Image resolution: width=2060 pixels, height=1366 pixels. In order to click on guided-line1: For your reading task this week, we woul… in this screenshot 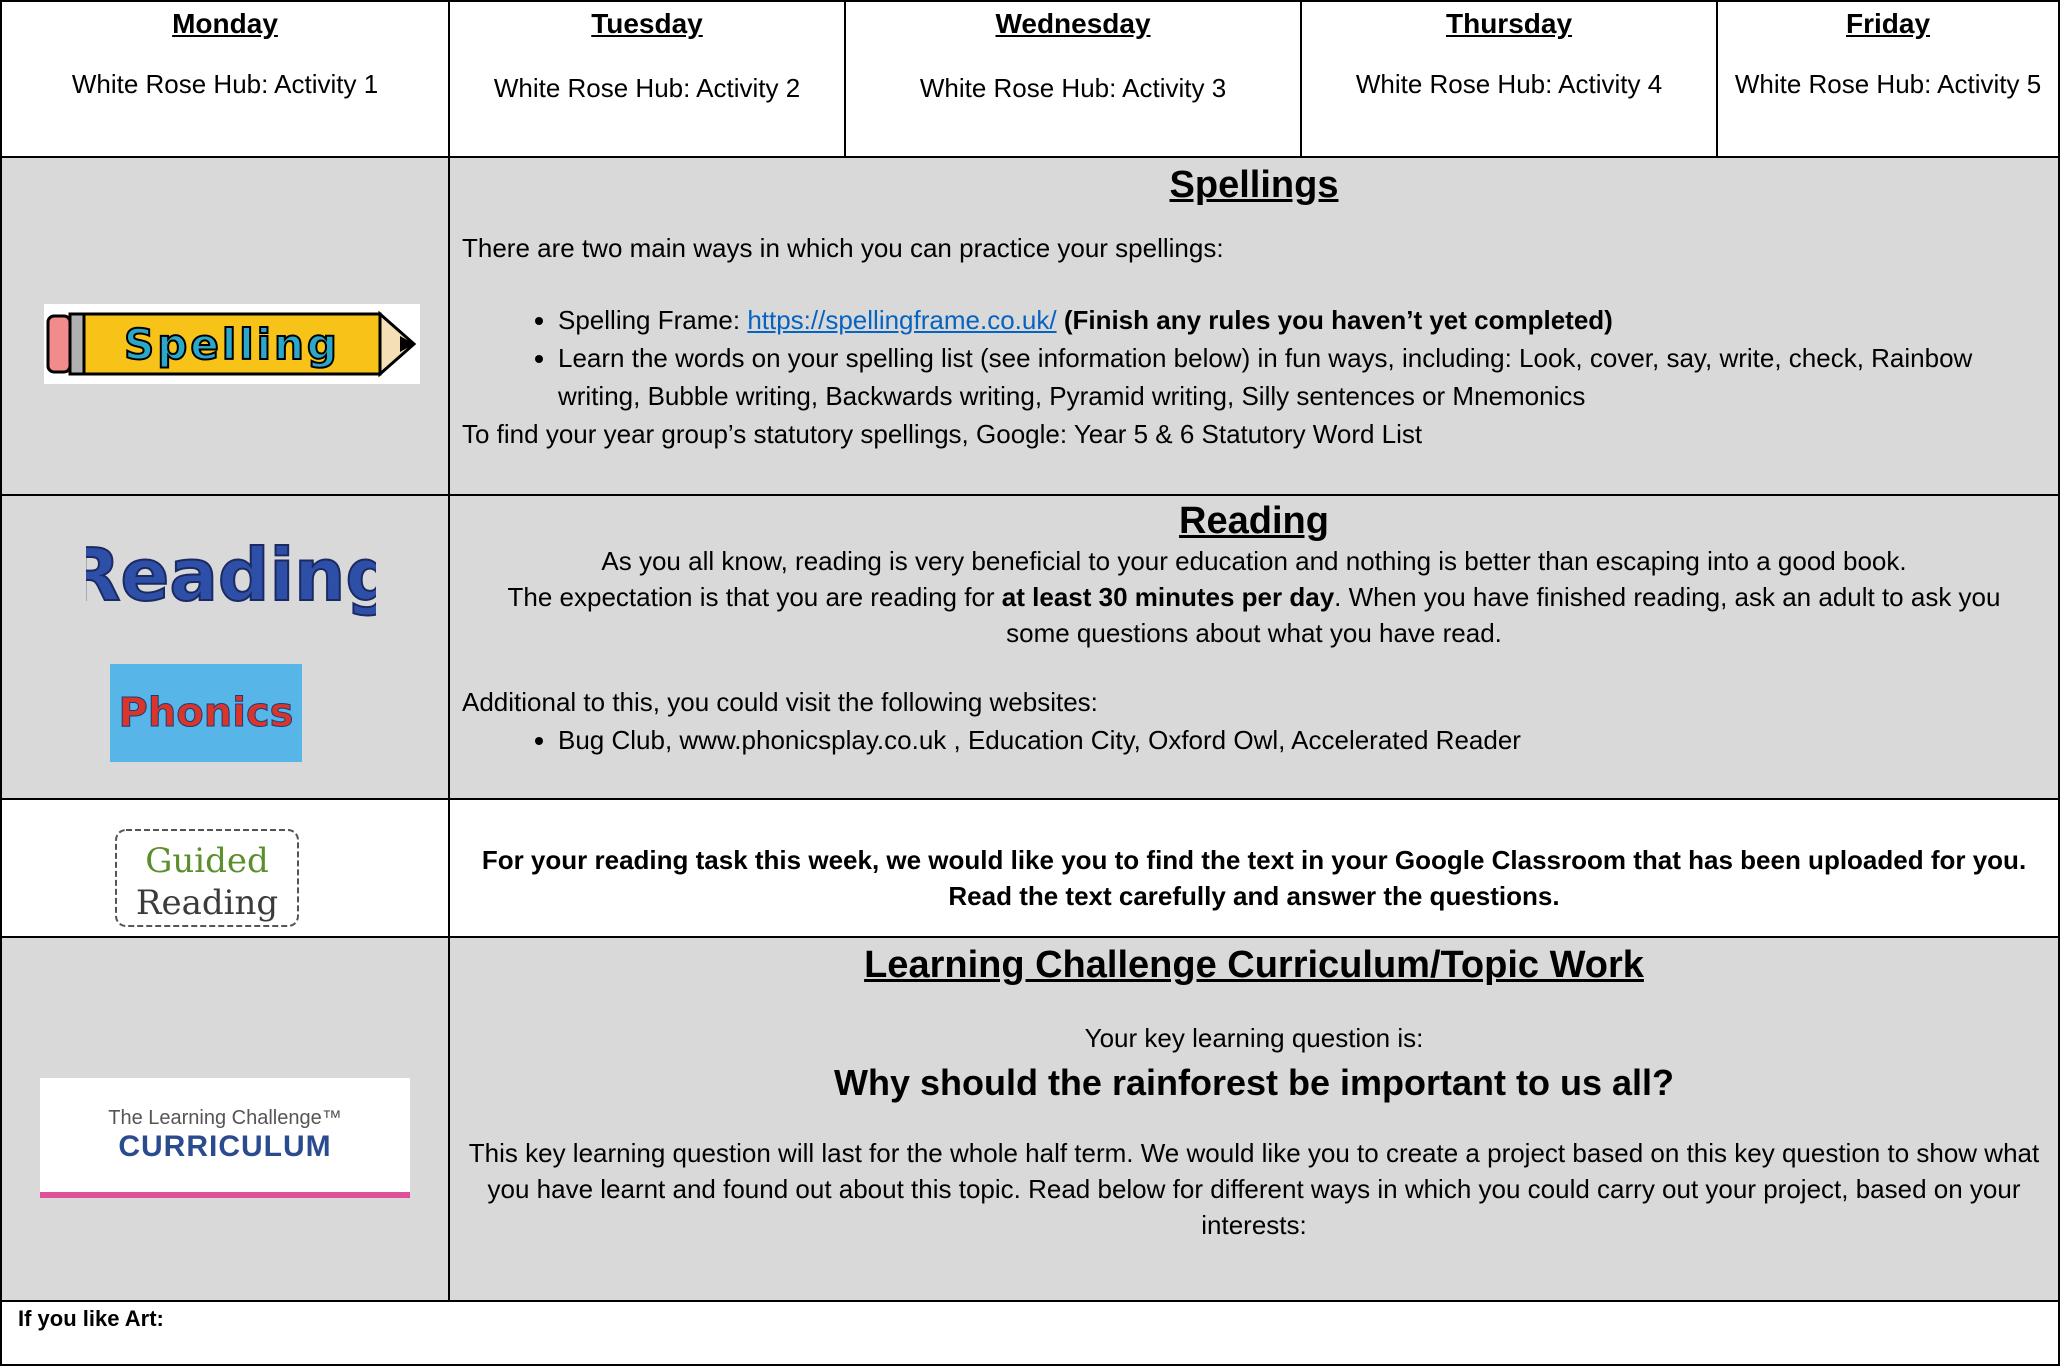, I will do `click(1254, 860)`.